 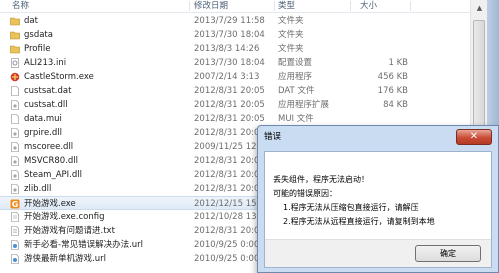 I want to click on file-date: 2013/7/29 11:58, so click(x=229, y=21).